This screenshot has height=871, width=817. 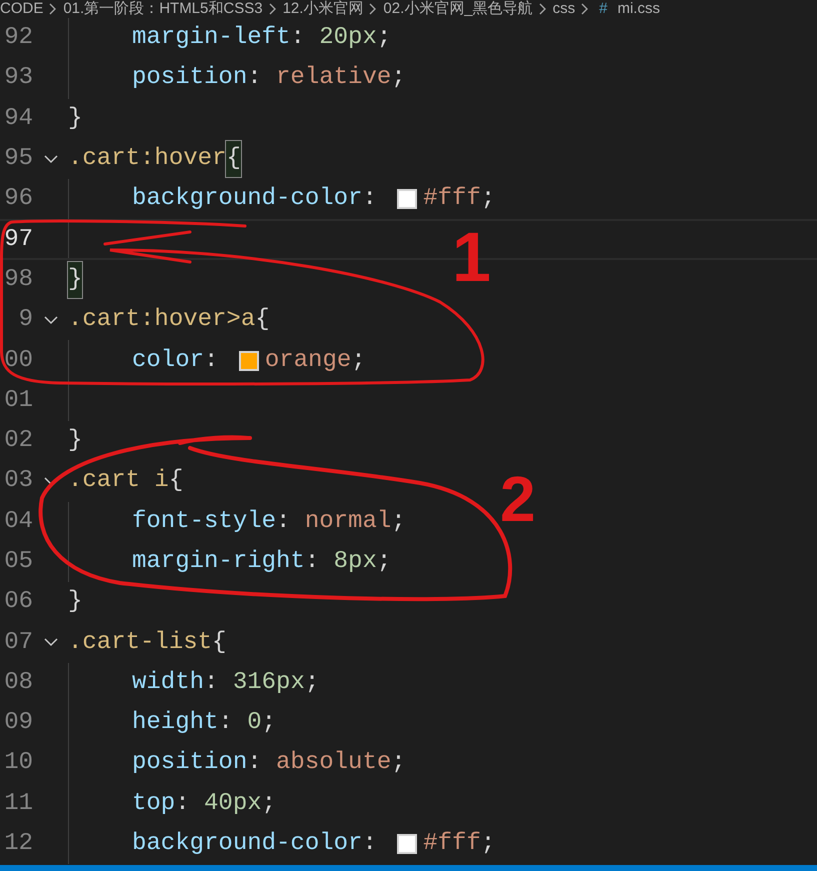 I want to click on line-number: 92, so click(x=18, y=38).